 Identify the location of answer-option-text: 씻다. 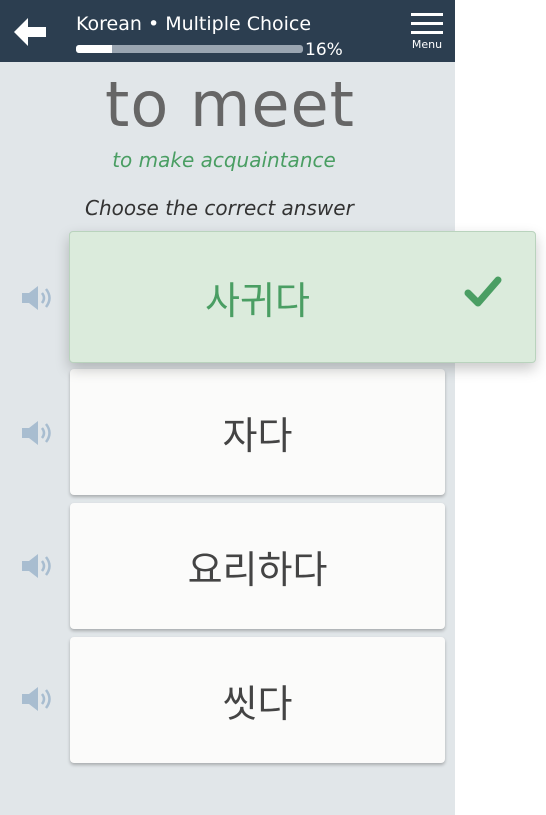
(257, 703).